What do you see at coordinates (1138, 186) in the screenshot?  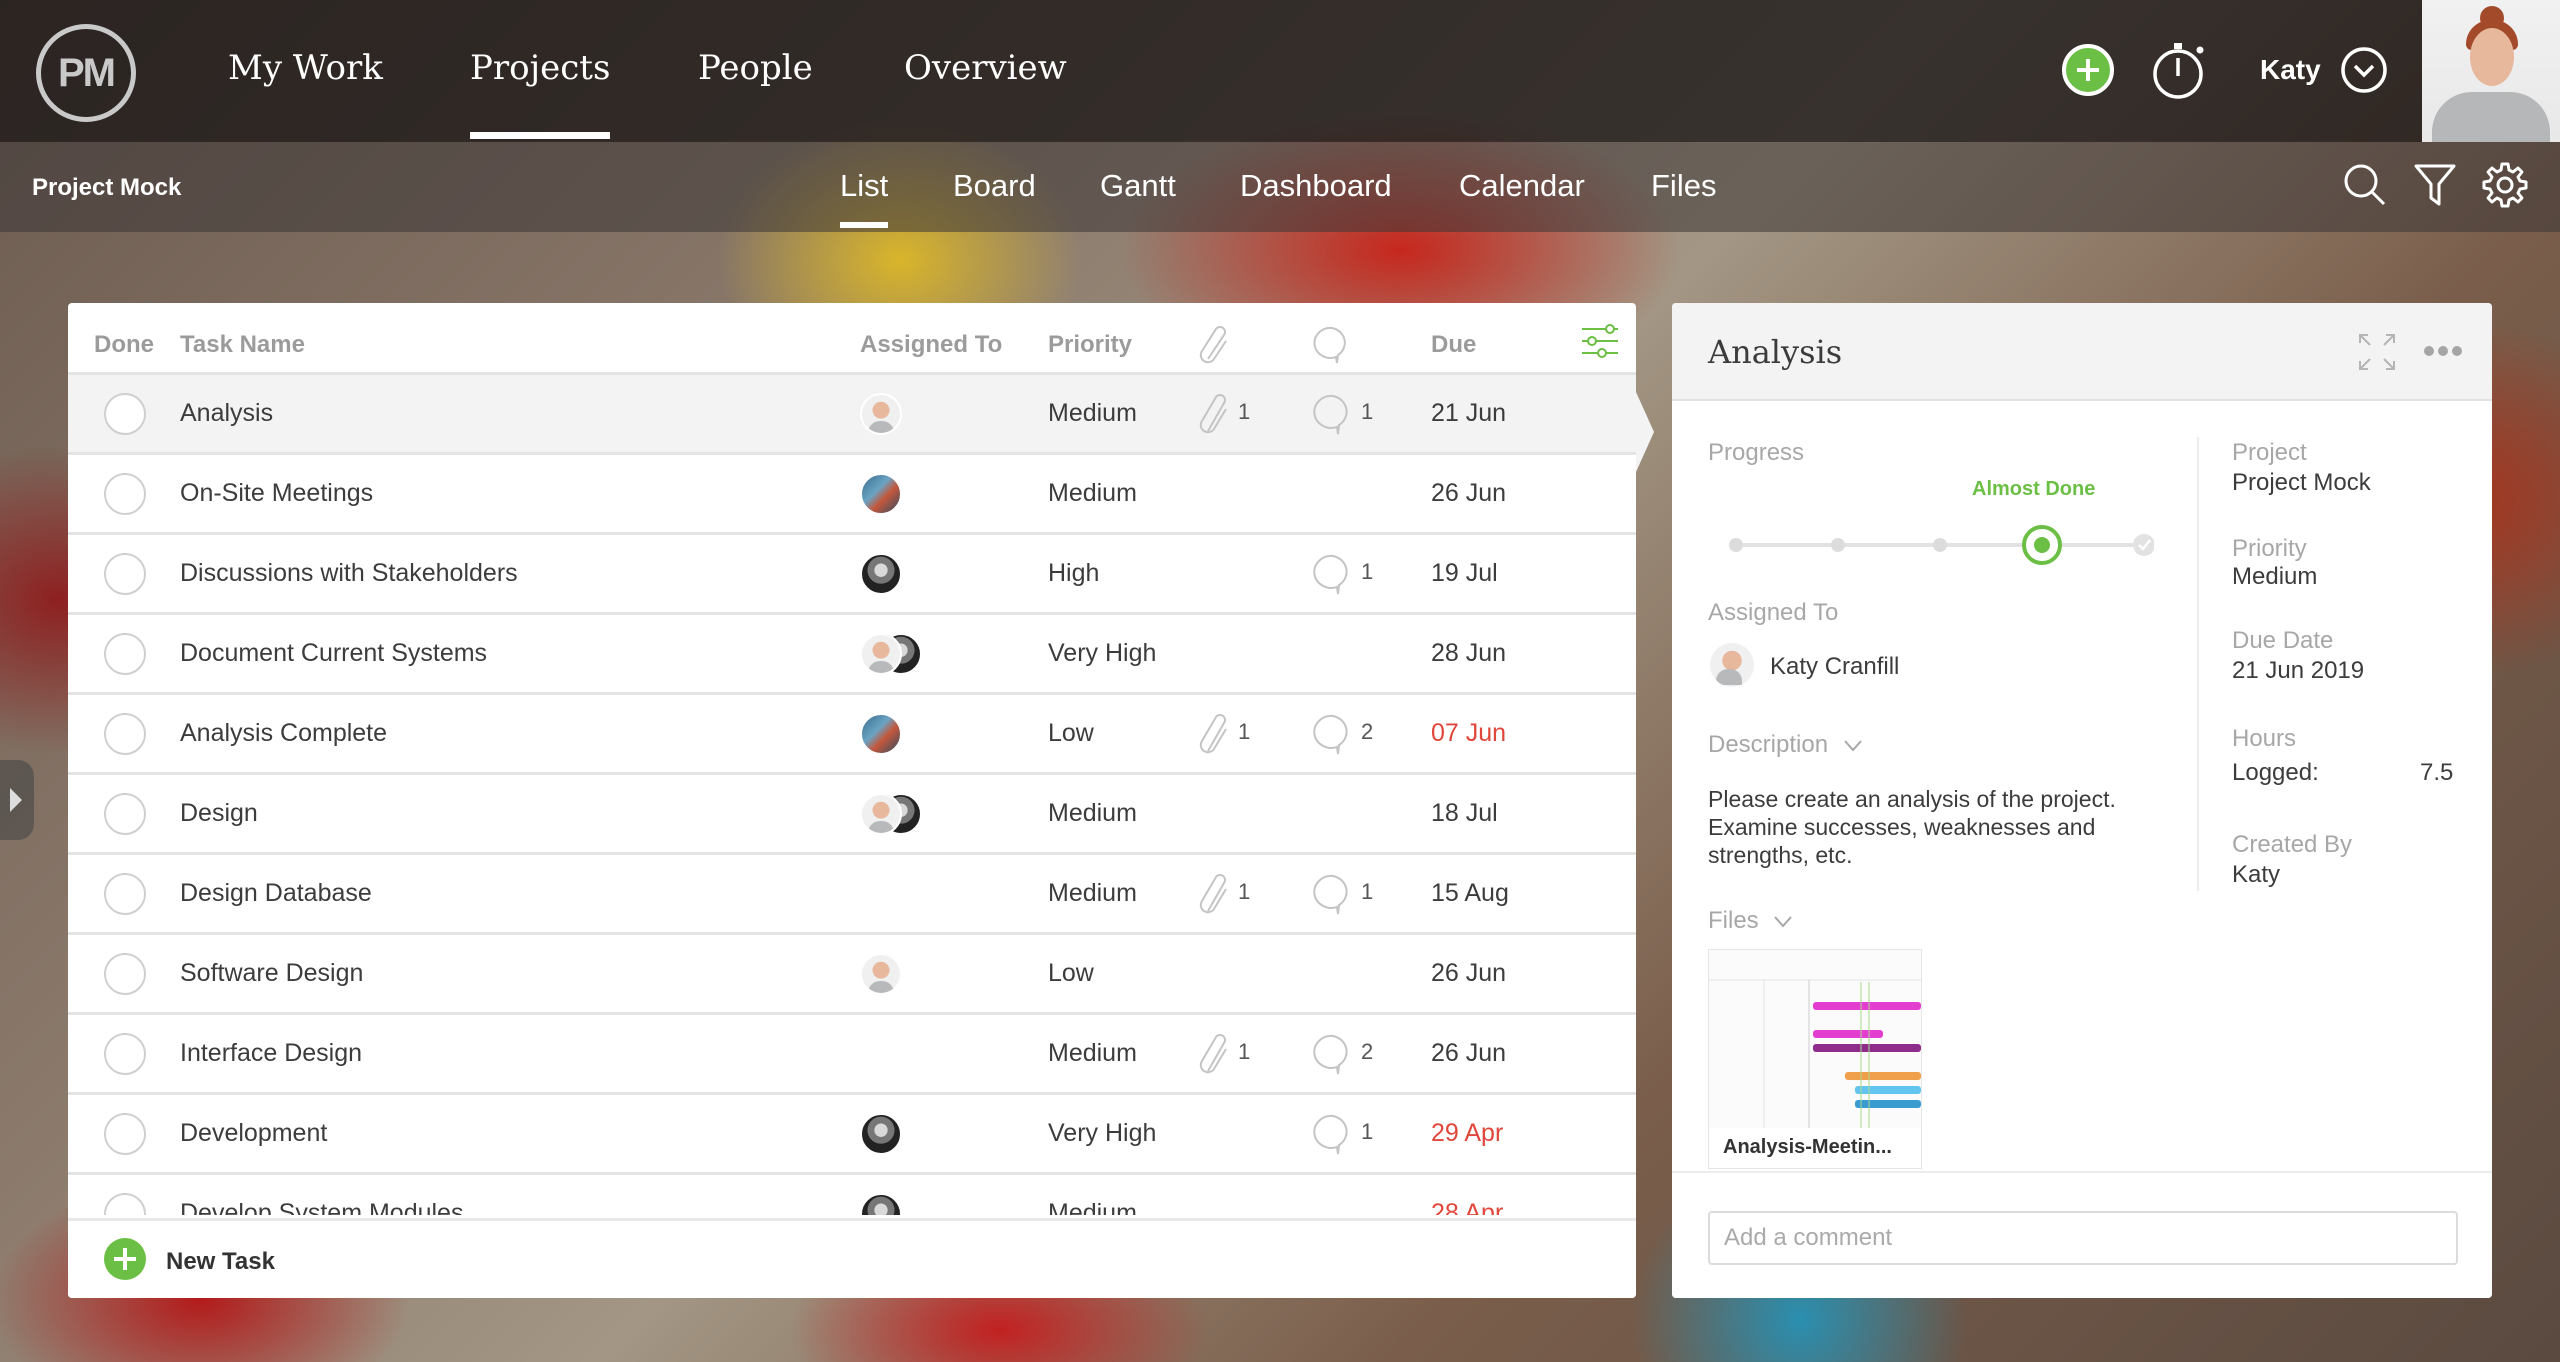 I see `tab-gantt: Gantt` at bounding box center [1138, 186].